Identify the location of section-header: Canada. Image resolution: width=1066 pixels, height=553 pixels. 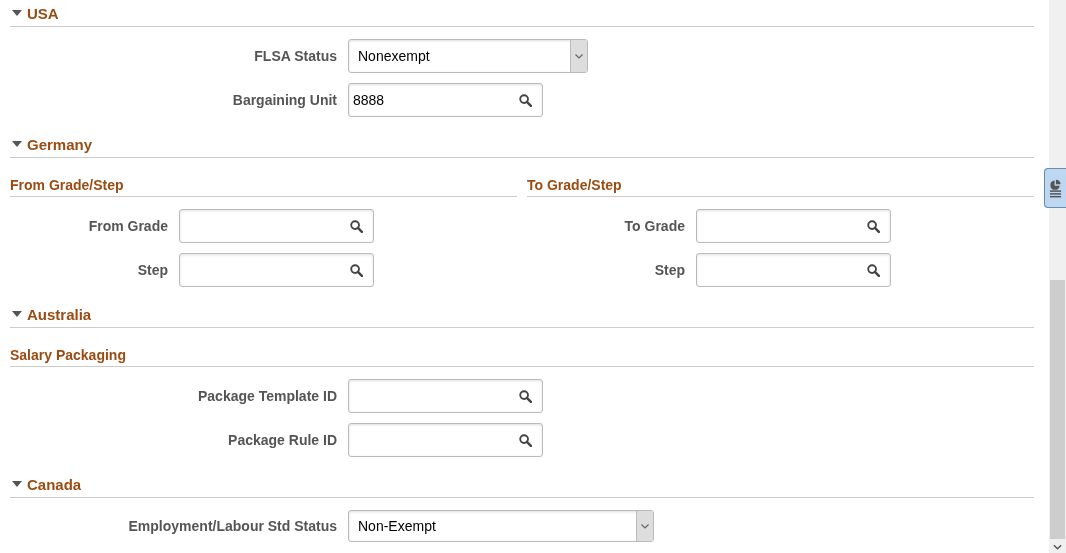
(46, 484).